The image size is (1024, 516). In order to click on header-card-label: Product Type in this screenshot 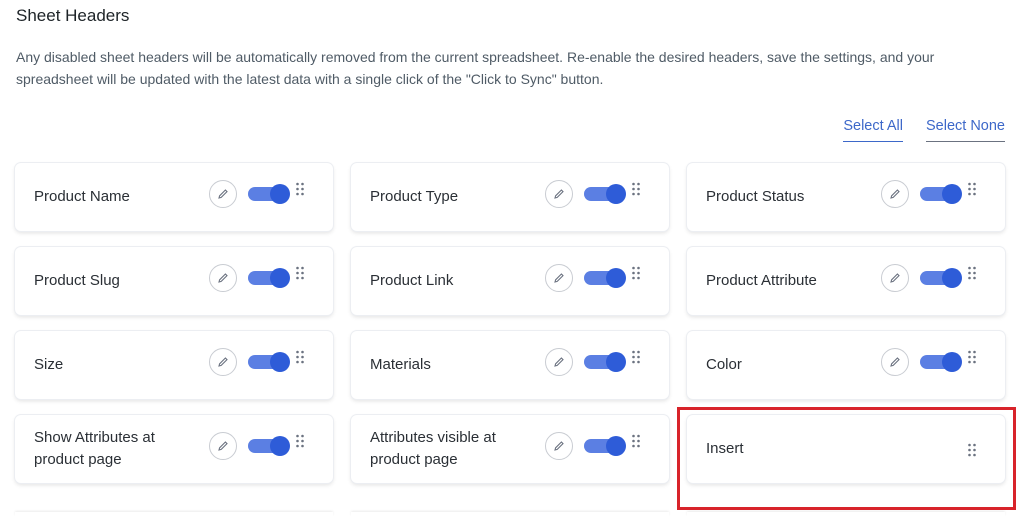, I will do `click(414, 196)`.